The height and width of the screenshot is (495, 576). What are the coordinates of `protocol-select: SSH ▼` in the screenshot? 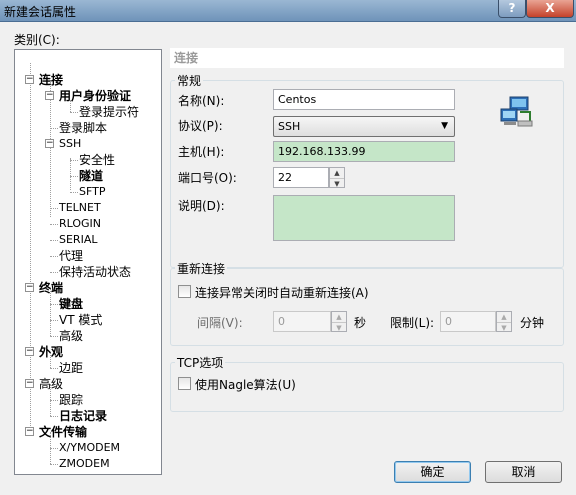 It's located at (364, 126).